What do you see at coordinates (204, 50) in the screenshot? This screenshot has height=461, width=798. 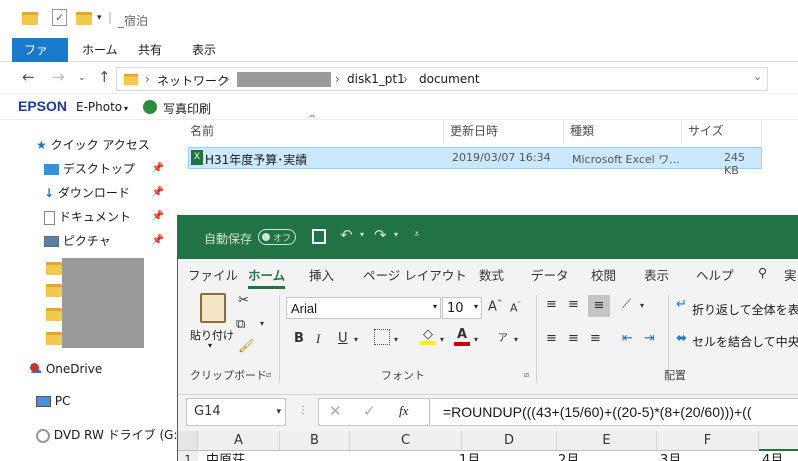 I see `tab-view: 表示` at bounding box center [204, 50].